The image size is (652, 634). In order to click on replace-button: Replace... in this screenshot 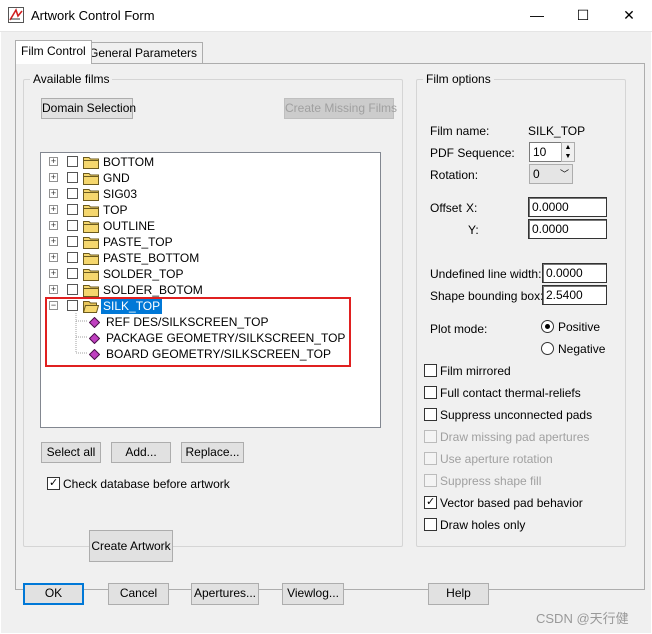, I will do `click(212, 452)`.